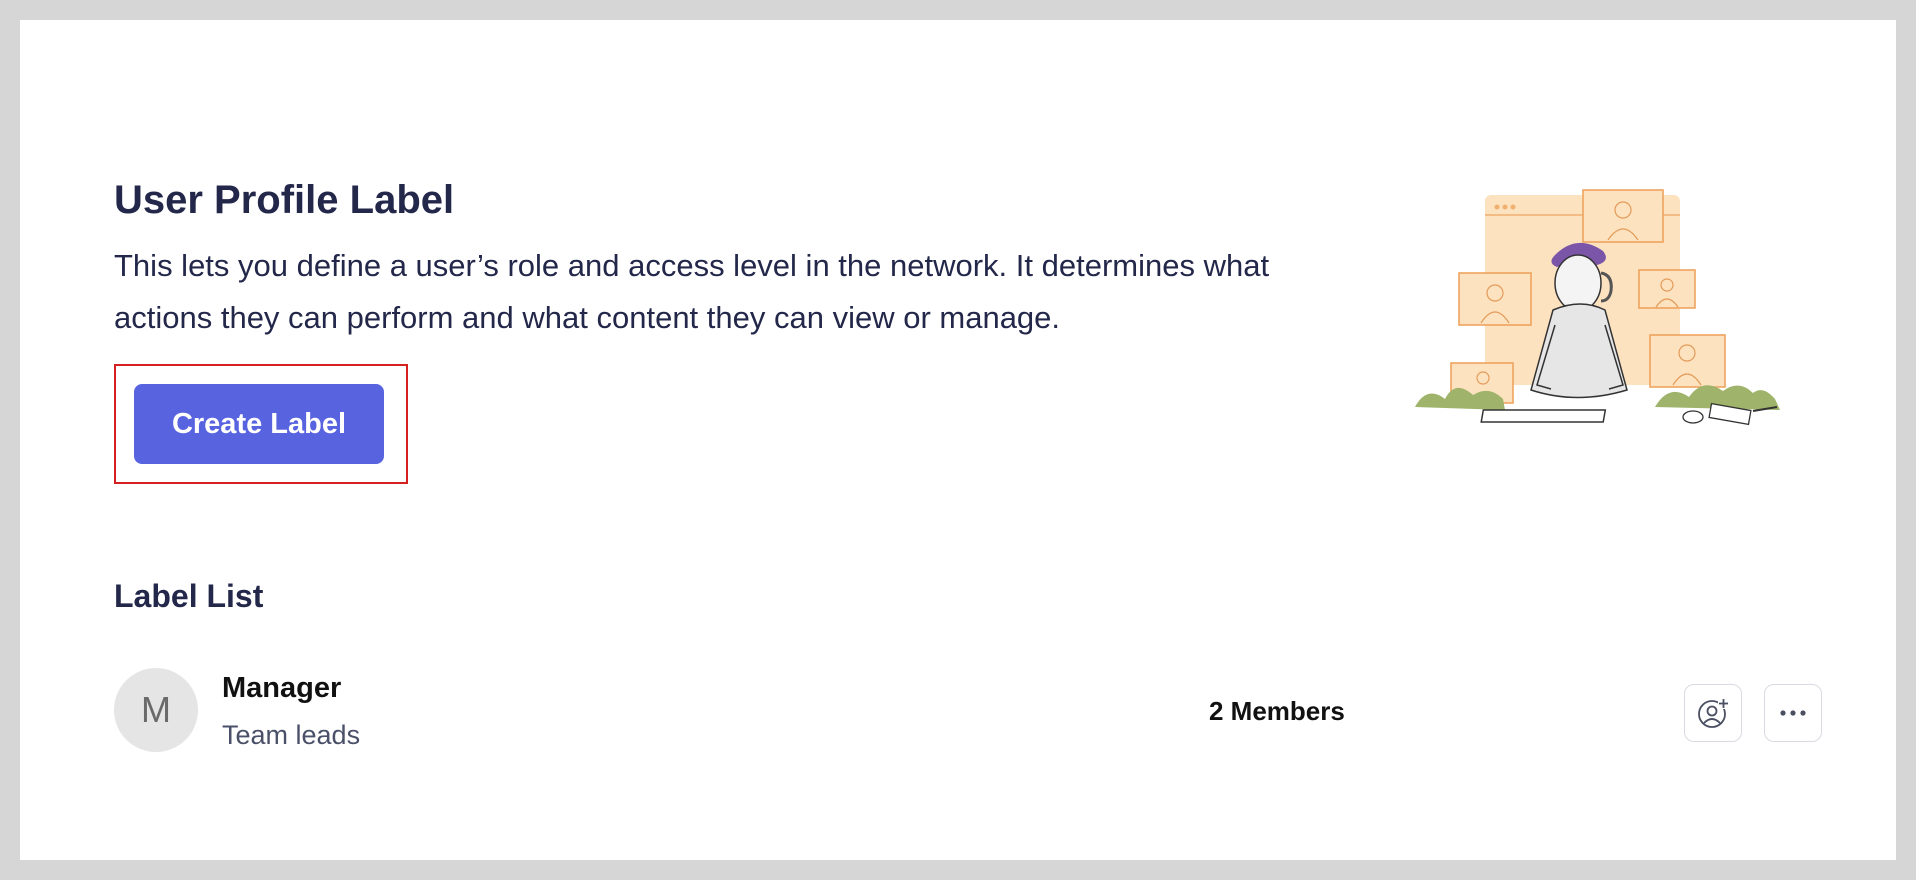 The height and width of the screenshot is (880, 1916). I want to click on page-title: User Profile Label, so click(284, 200).